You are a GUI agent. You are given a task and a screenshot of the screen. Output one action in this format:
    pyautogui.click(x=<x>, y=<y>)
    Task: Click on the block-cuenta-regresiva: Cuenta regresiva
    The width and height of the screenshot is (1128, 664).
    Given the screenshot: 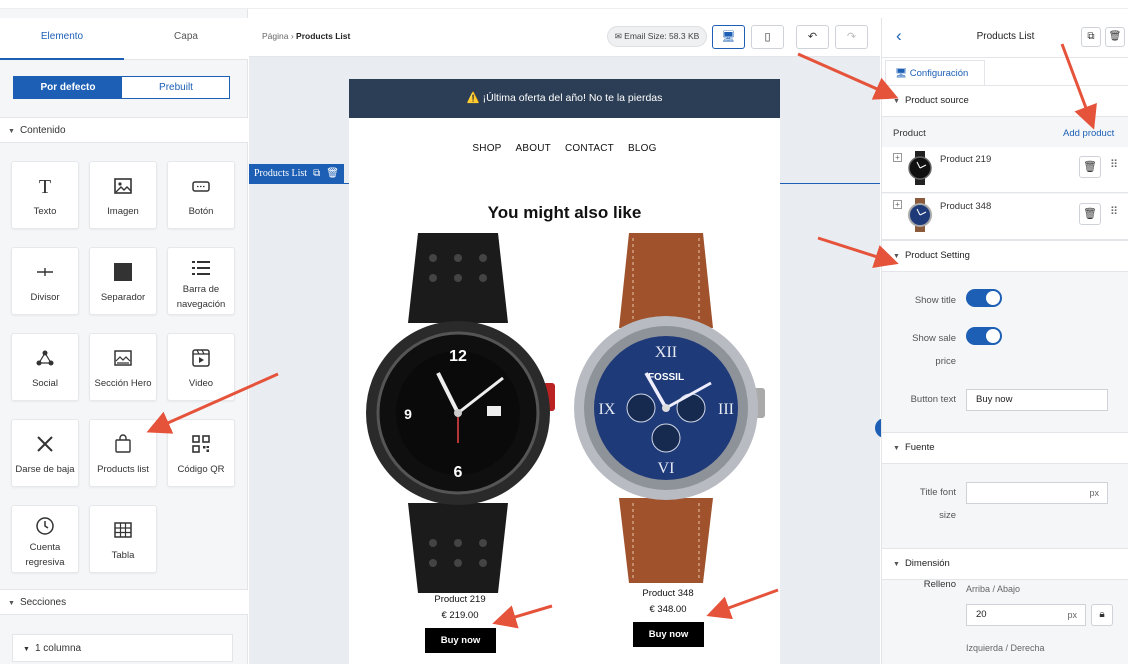 What is the action you would take?
    pyautogui.click(x=45, y=539)
    